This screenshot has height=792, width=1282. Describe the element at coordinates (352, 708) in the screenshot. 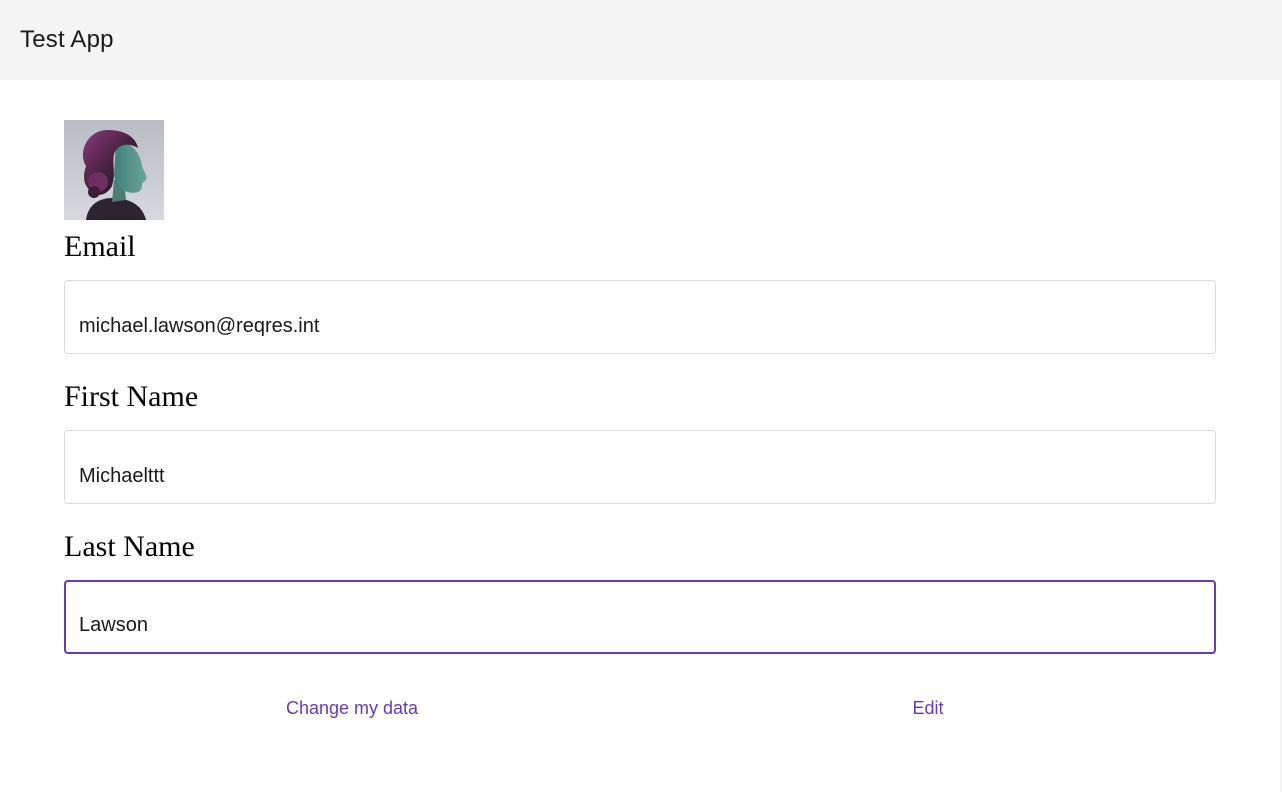

I see `change-my-data-button: Change my data` at that location.